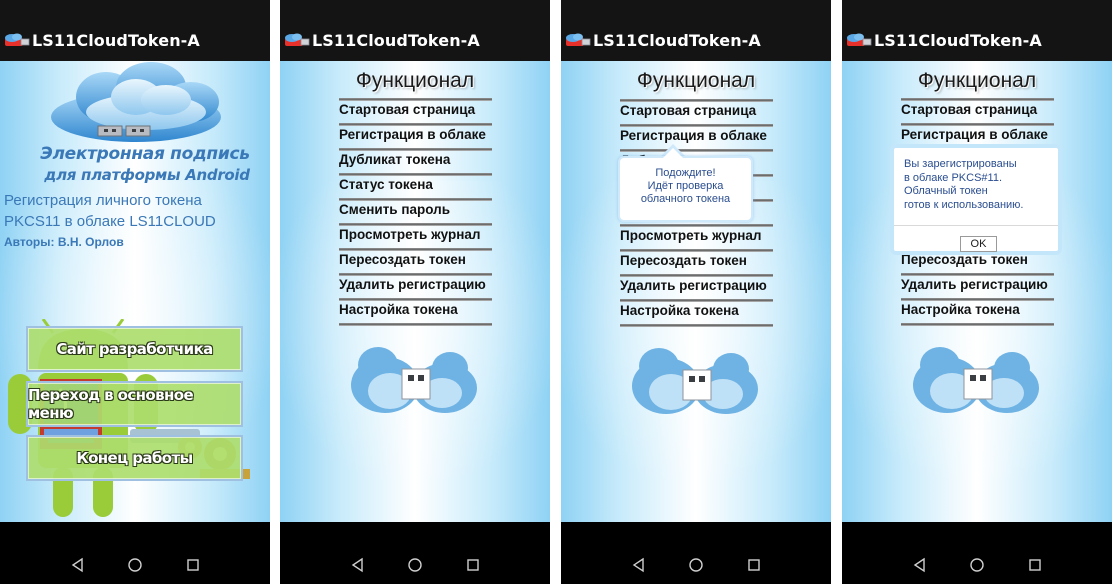 This screenshot has height=584, width=1114. What do you see at coordinates (415, 185) in the screenshot?
I see `menu-item-token-status: Статус токена` at bounding box center [415, 185].